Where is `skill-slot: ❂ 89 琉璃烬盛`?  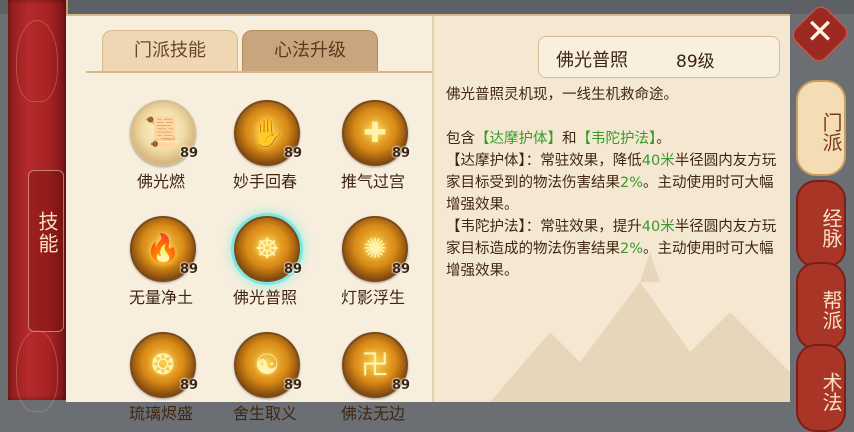
skill-slot: ❂ 89 琉璃烬盛 is located at coordinates (161, 382).